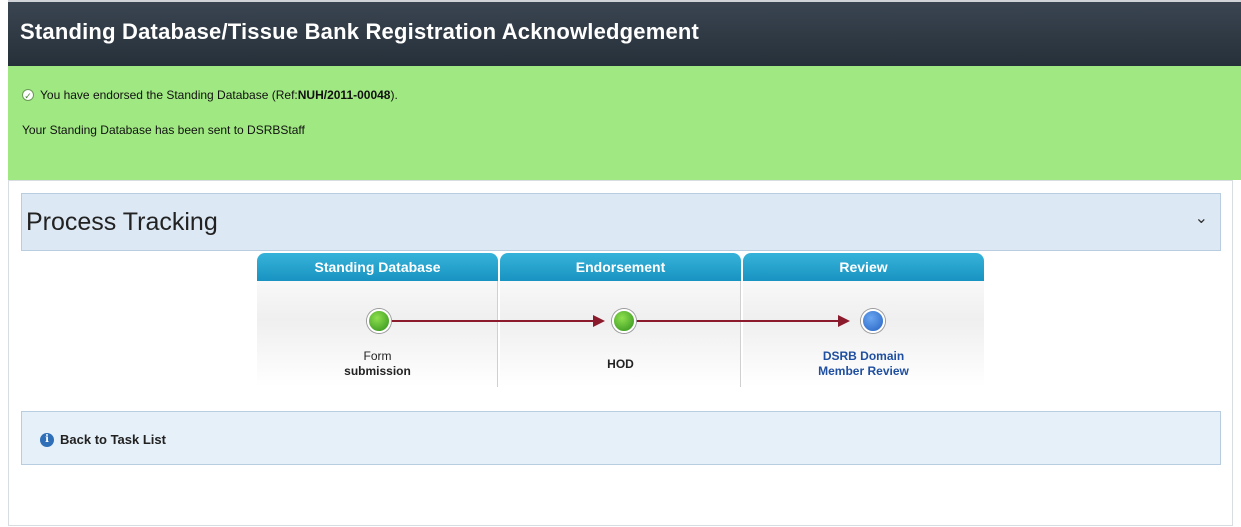  Describe the element at coordinates (863, 356) in the screenshot. I see `stage-label-line: DSRB Domain` at that location.